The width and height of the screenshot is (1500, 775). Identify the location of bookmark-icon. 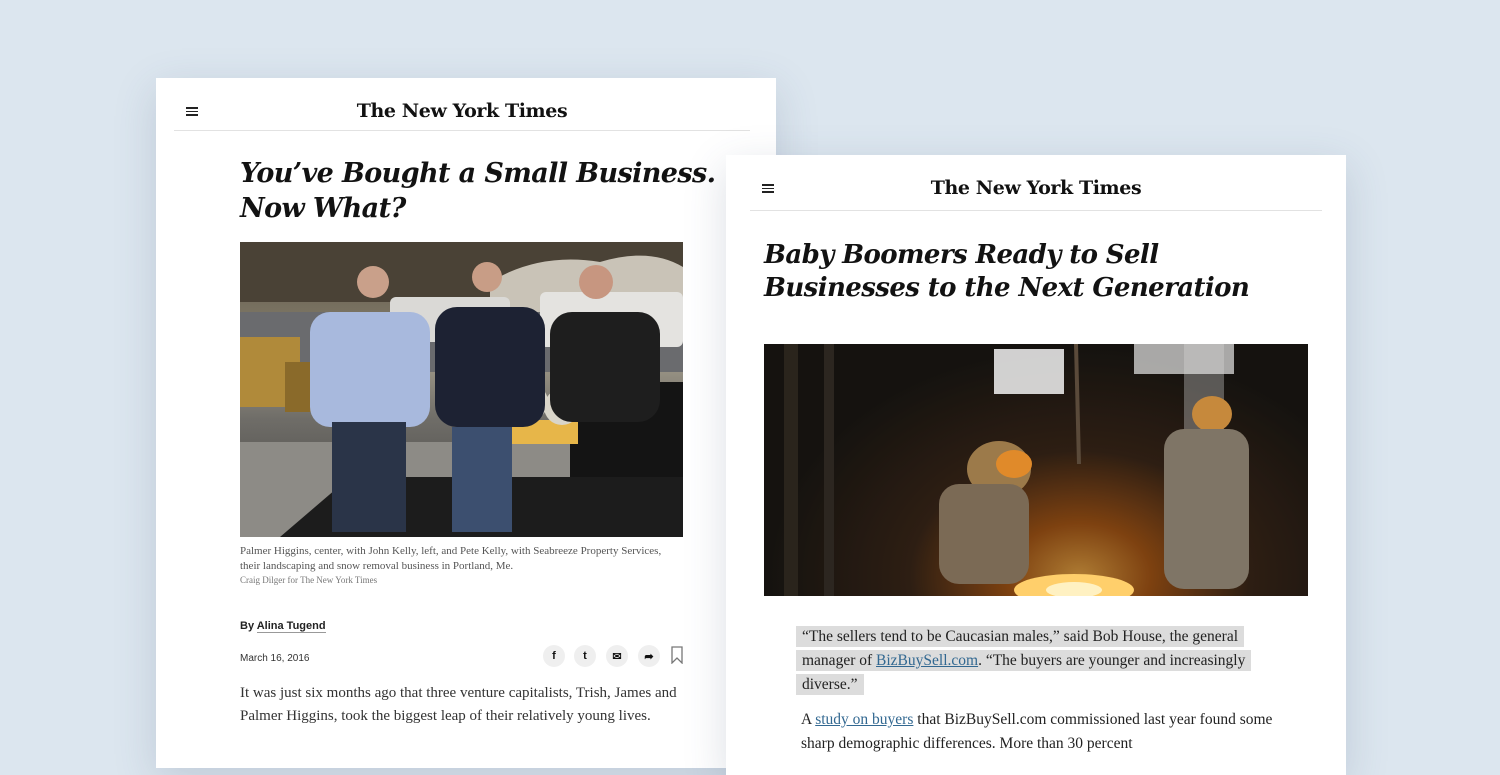
(677, 655).